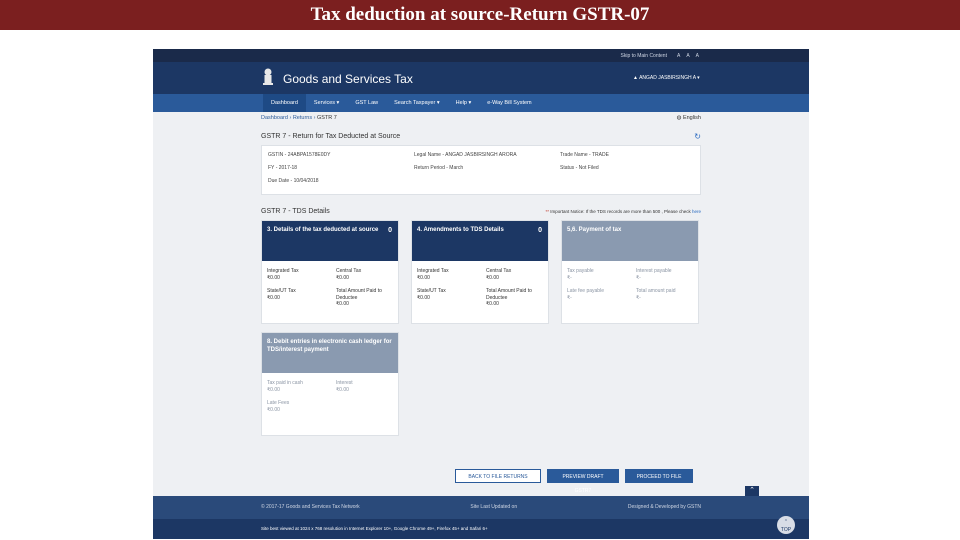 The height and width of the screenshot is (540, 960). Describe the element at coordinates (465, 155) in the screenshot. I see `legal-name: Legal Name - ANGAD JASBIRSINGH ARORA` at that location.